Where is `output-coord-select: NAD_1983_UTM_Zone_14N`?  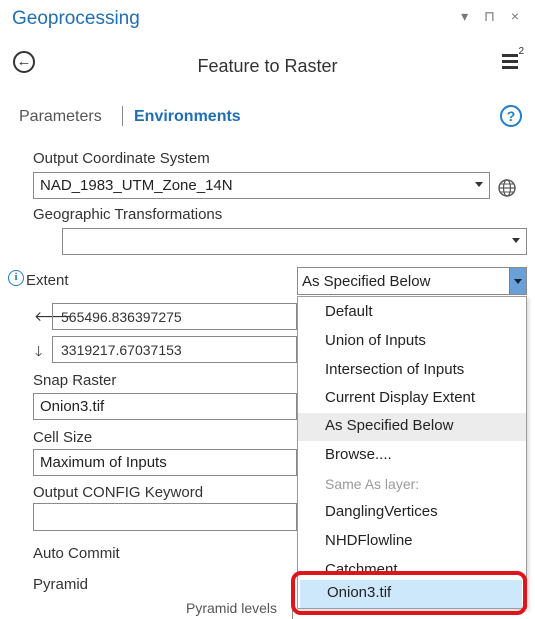 output-coord-select: NAD_1983_UTM_Zone_14N is located at coordinates (261, 185).